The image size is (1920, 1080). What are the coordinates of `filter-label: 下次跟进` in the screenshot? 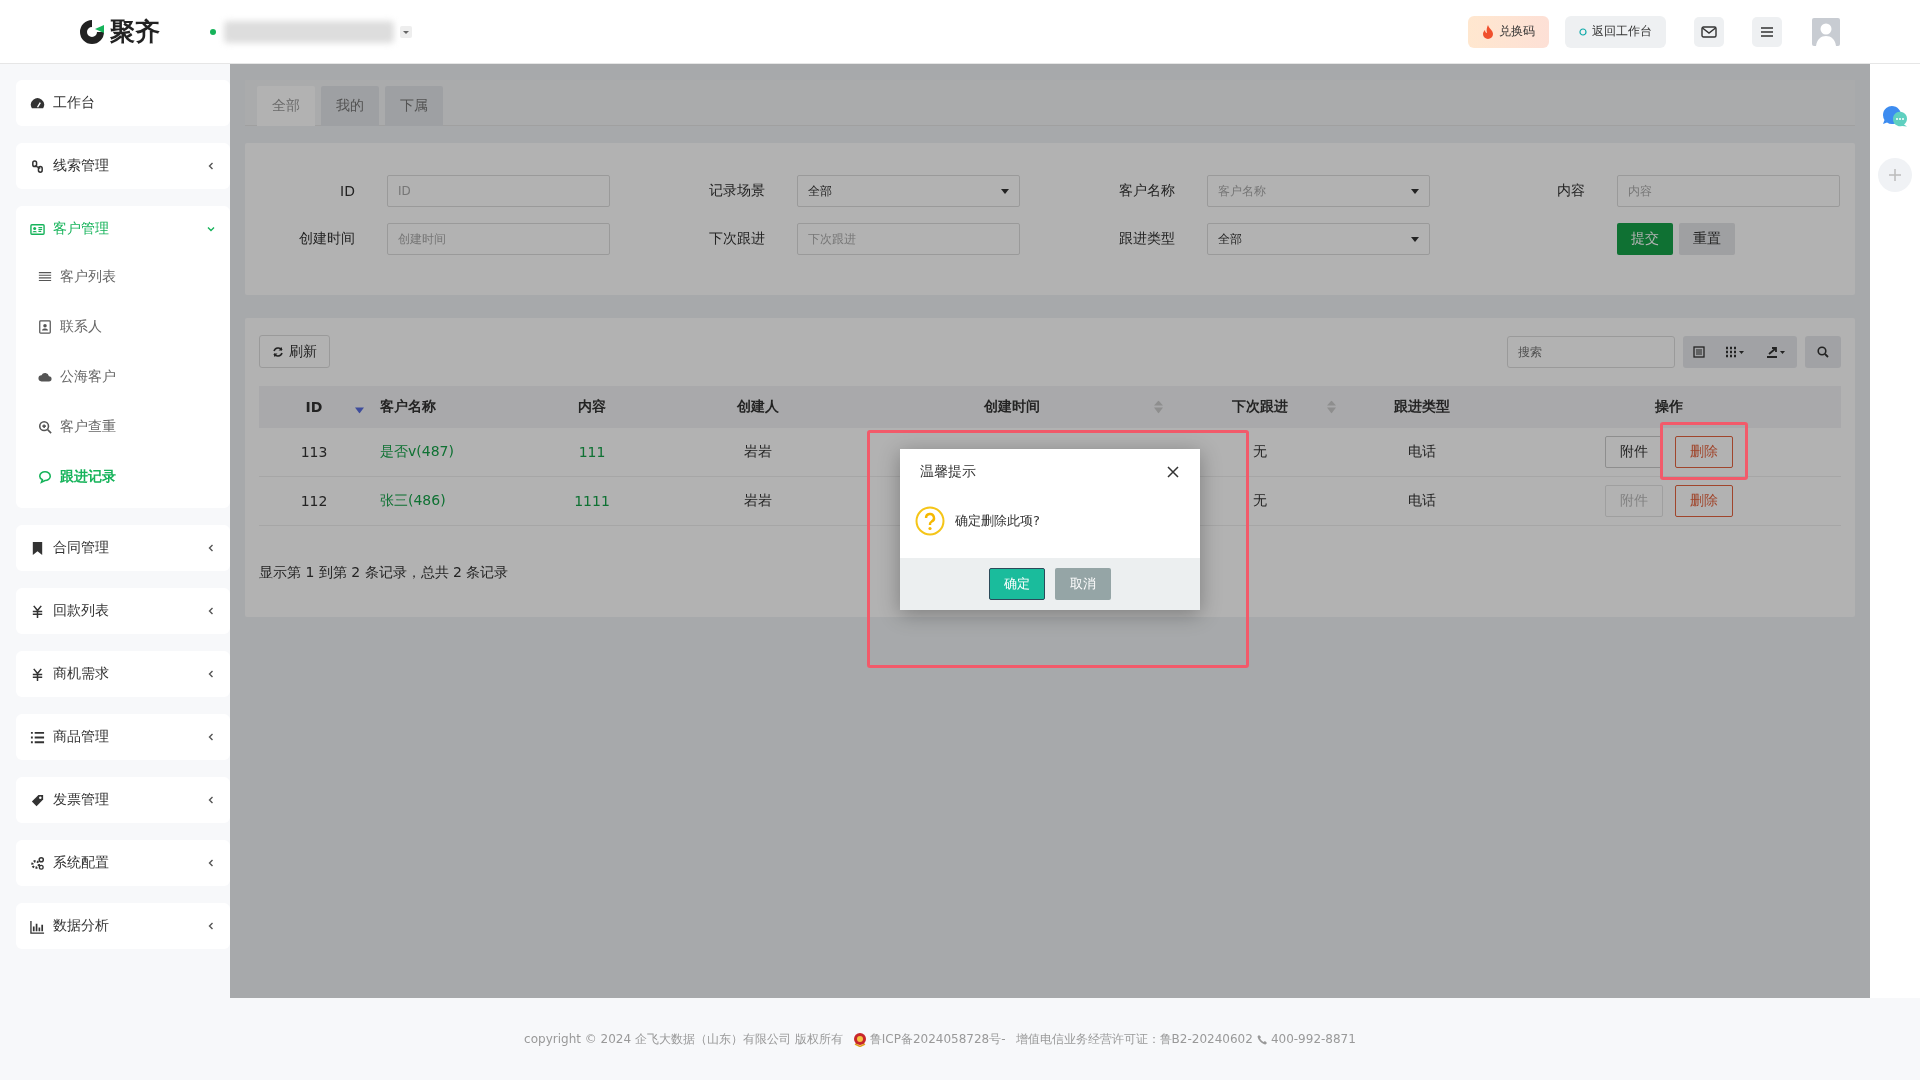 It's located at (737, 239).